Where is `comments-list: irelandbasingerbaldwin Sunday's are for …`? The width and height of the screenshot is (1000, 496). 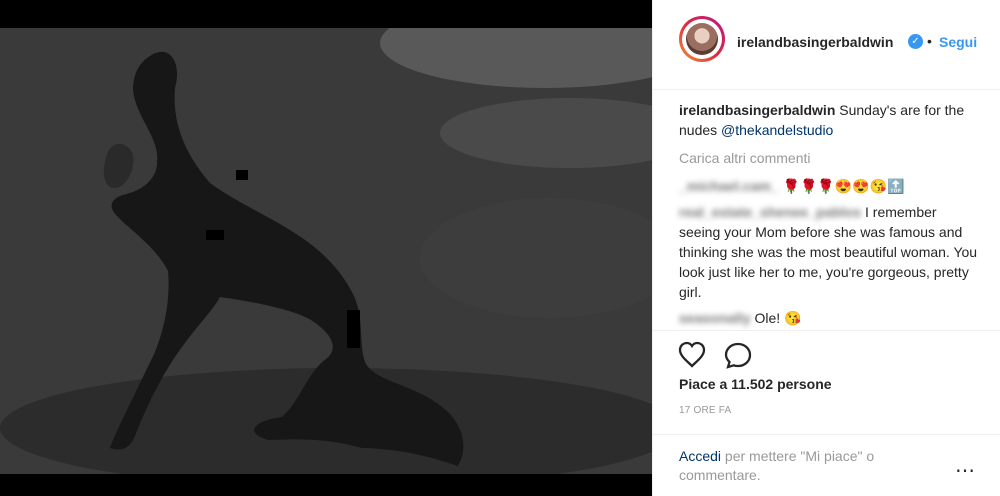
comments-list: irelandbasingerbaldwin Sunday's are for … is located at coordinates (829, 217).